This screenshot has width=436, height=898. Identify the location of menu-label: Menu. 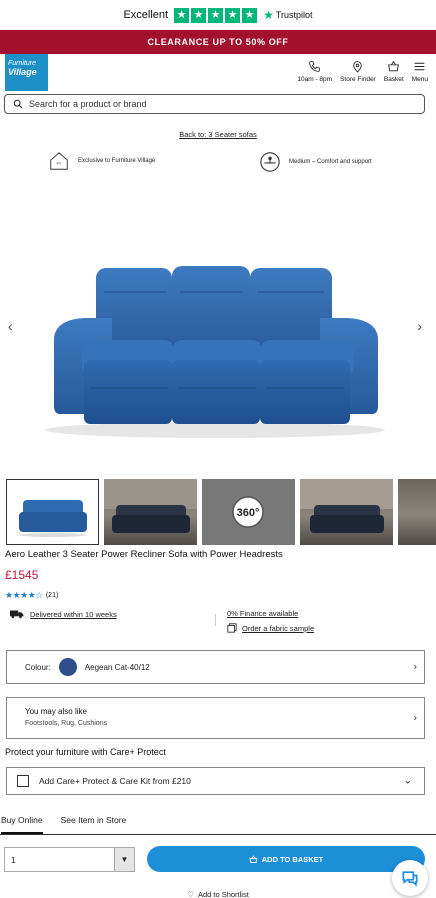
(419, 79).